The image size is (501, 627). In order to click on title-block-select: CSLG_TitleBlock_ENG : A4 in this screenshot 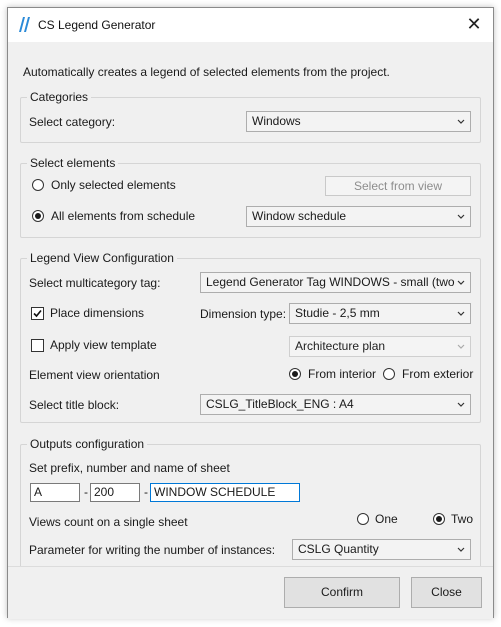, I will do `click(335, 404)`.